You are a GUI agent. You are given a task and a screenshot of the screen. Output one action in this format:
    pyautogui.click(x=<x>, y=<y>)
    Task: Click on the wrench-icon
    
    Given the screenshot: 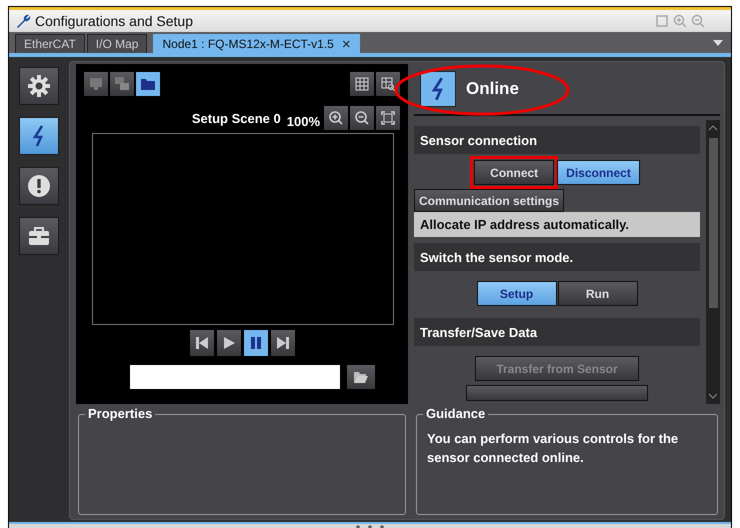 What is the action you would take?
    pyautogui.click(x=23, y=21)
    